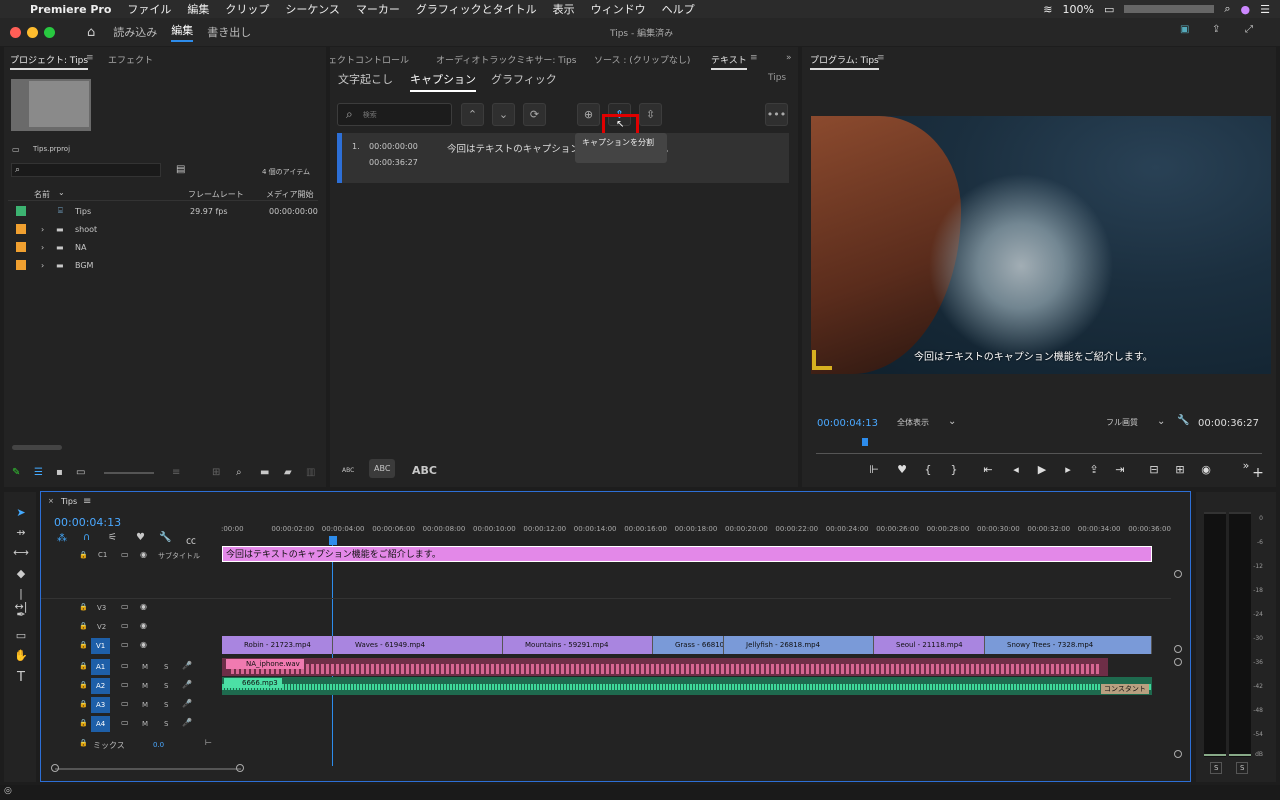 The width and height of the screenshot is (1280, 800). I want to click on hand-icon: ✋, so click(21, 657).